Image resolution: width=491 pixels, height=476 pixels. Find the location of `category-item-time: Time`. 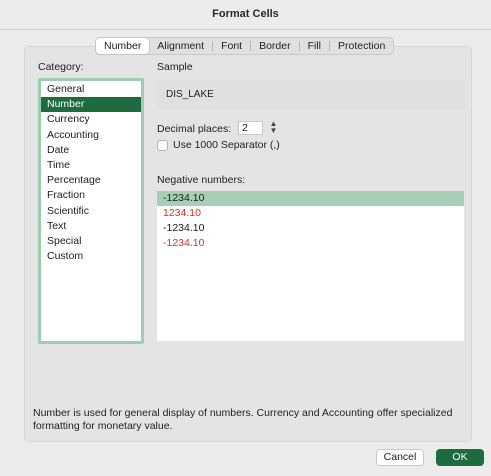

category-item-time: Time is located at coordinates (91, 165).